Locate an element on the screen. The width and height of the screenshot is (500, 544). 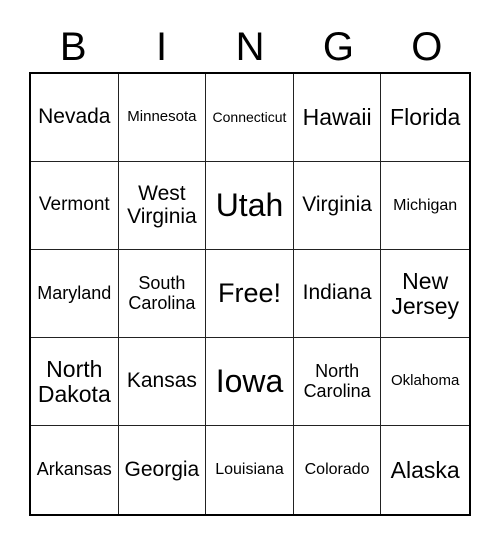
bingo-cell: Louisiana is located at coordinates (250, 470).